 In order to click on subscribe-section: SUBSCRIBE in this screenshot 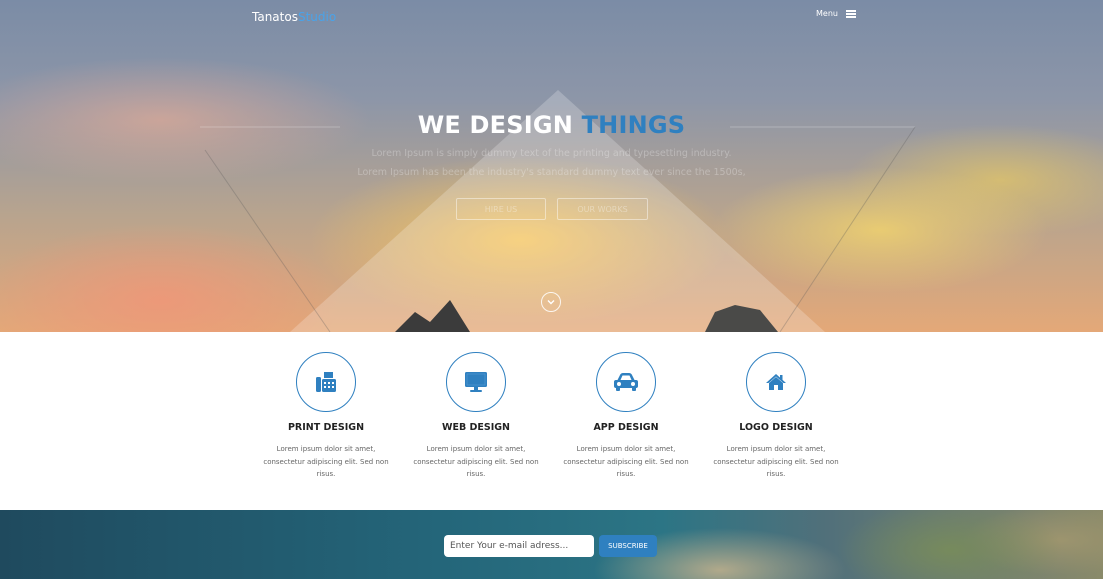, I will do `click(551, 544)`.